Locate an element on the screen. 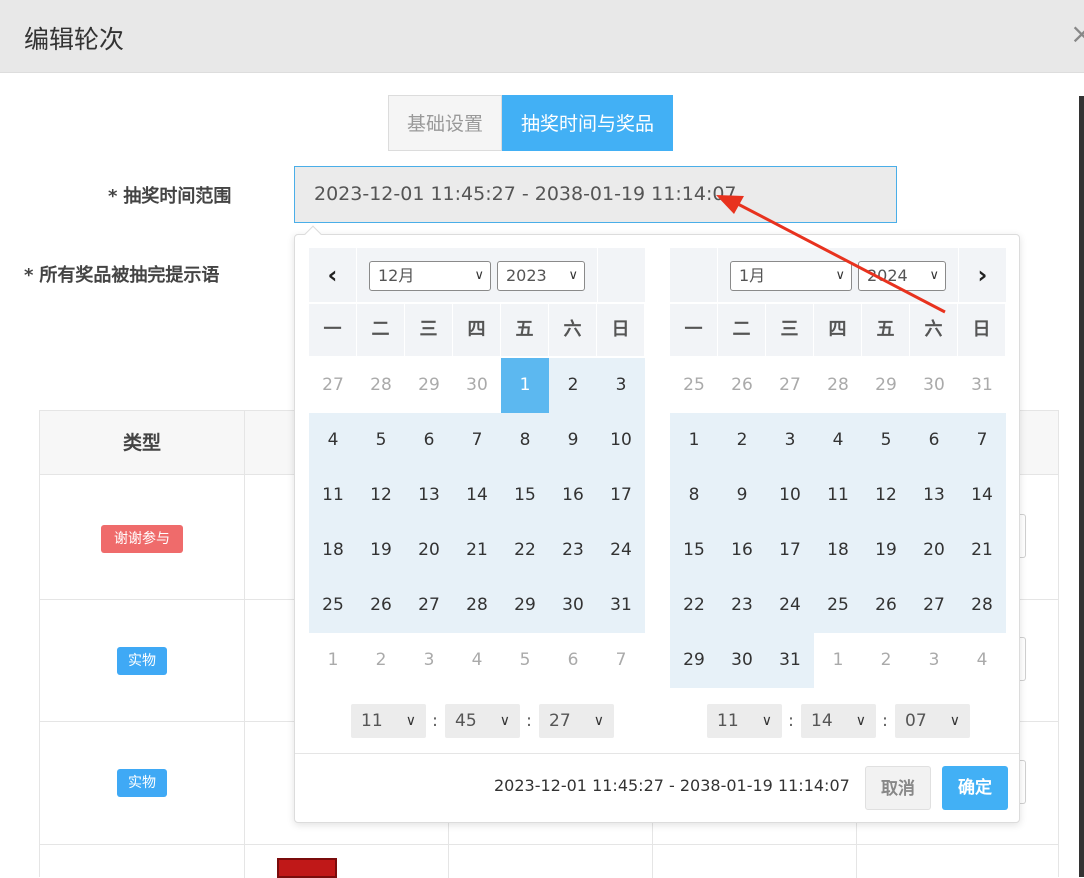  minute-select: 45 ∨ is located at coordinates (482, 721).